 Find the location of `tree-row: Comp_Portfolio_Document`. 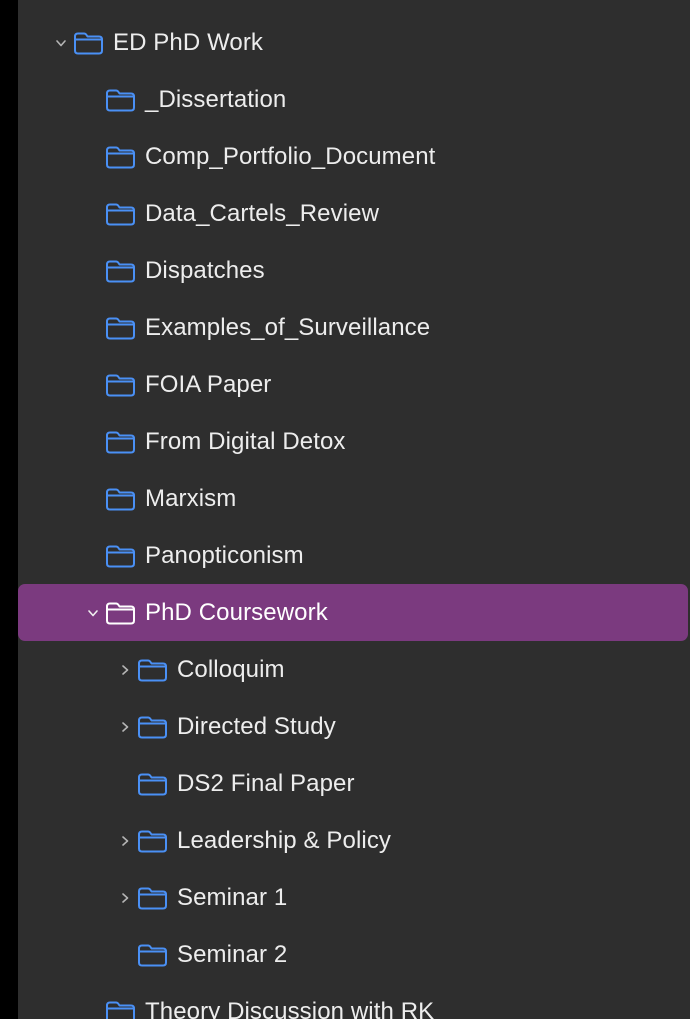

tree-row: Comp_Portfolio_Document is located at coordinates (353, 156).